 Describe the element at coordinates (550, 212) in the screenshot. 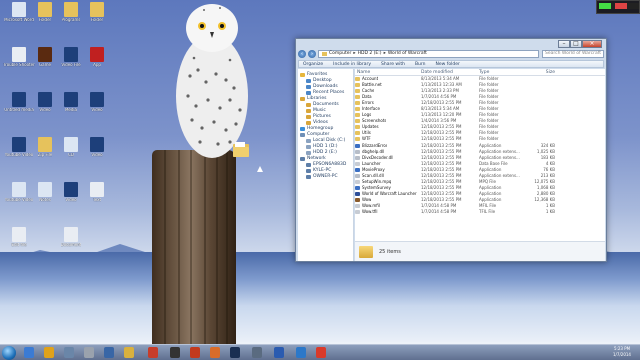

I see `file-size: 1 KB` at that location.